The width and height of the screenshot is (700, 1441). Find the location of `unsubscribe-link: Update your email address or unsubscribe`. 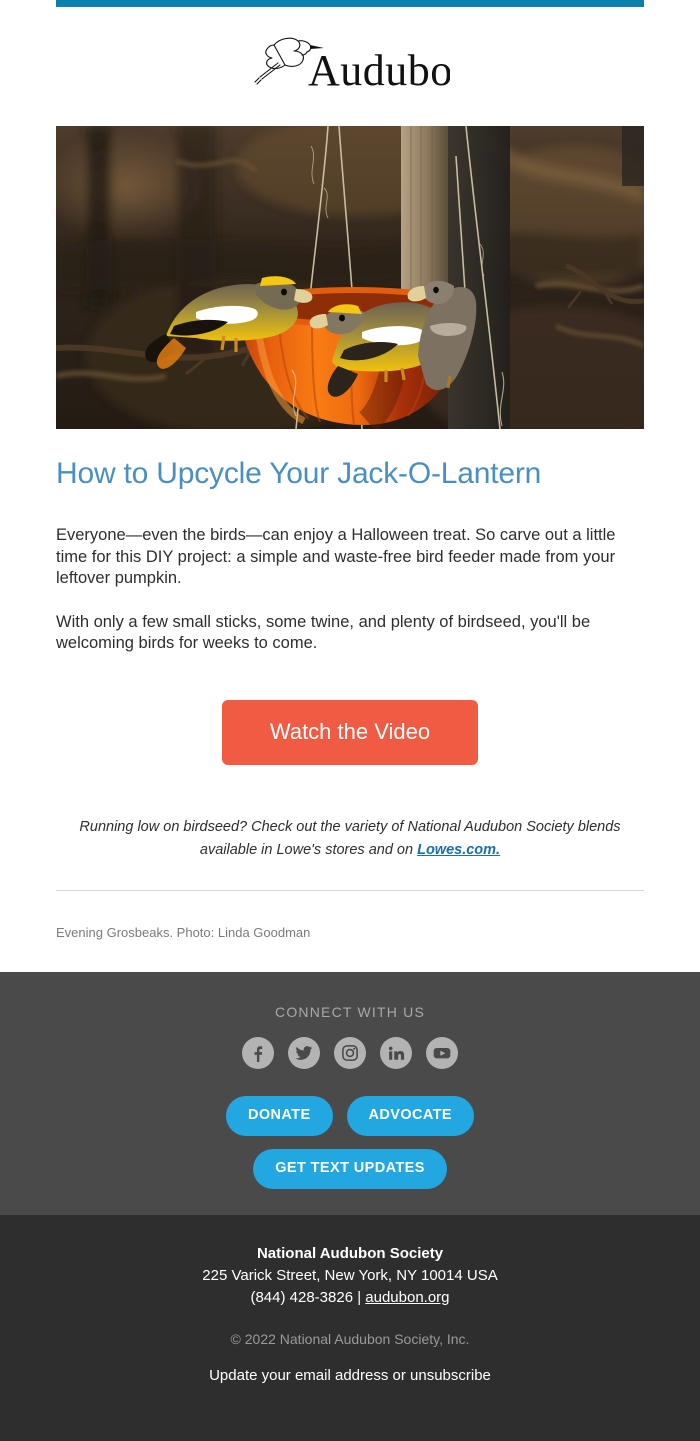

unsubscribe-link: Update your email address or unsubscribe is located at coordinates (350, 1375).